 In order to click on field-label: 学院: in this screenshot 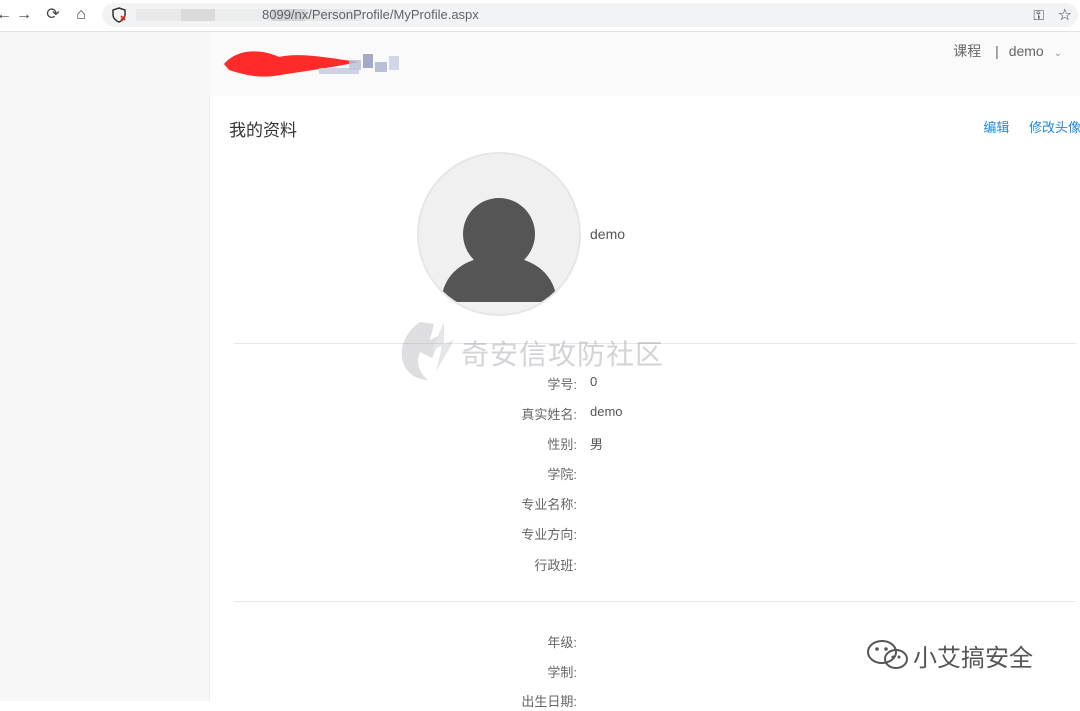, I will do `click(562, 474)`.